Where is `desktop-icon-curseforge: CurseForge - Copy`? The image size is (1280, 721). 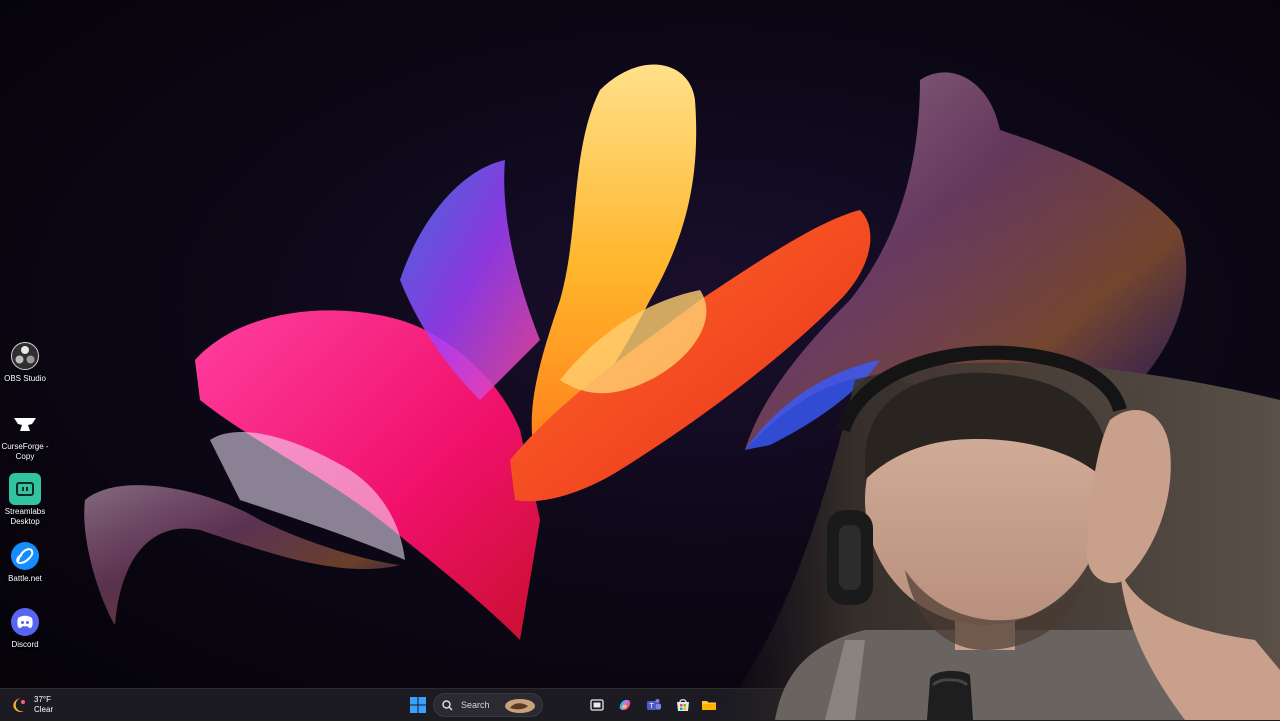
desktop-icon-curseforge: CurseForge - Copy is located at coordinates (25, 435).